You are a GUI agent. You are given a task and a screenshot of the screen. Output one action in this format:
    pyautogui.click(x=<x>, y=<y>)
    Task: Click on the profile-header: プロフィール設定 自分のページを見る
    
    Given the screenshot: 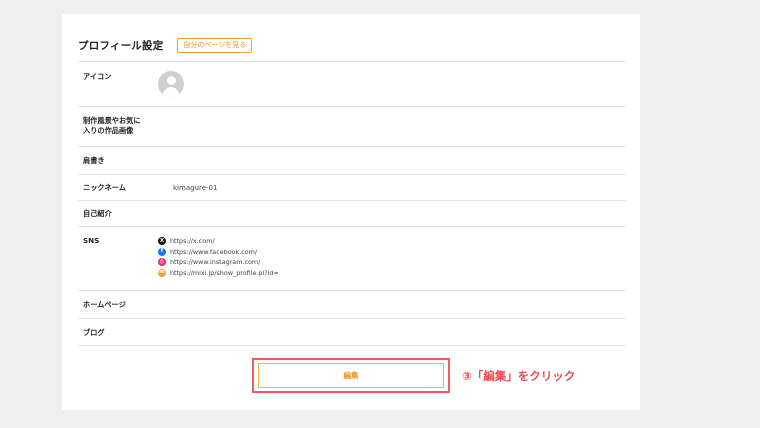 What is the action you would take?
    pyautogui.click(x=165, y=45)
    